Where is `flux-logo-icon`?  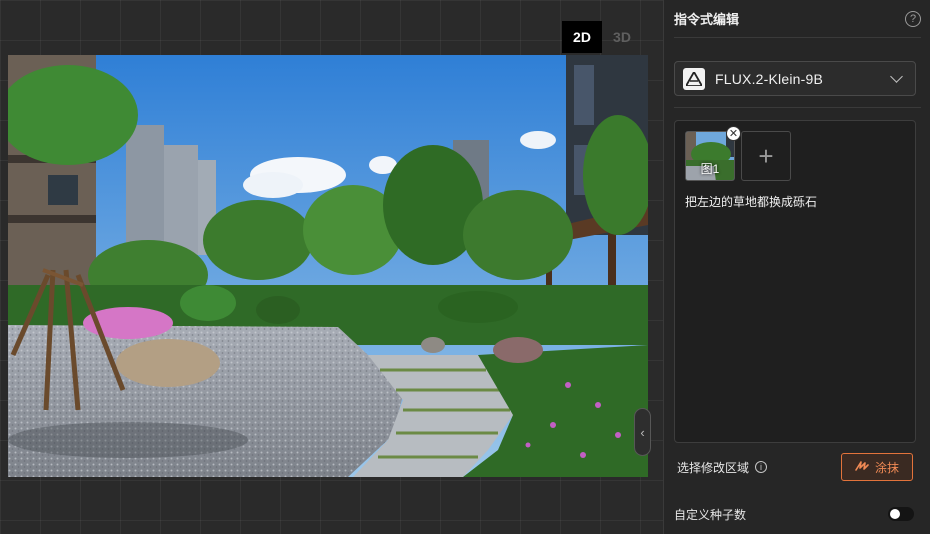 flux-logo-icon is located at coordinates (694, 78).